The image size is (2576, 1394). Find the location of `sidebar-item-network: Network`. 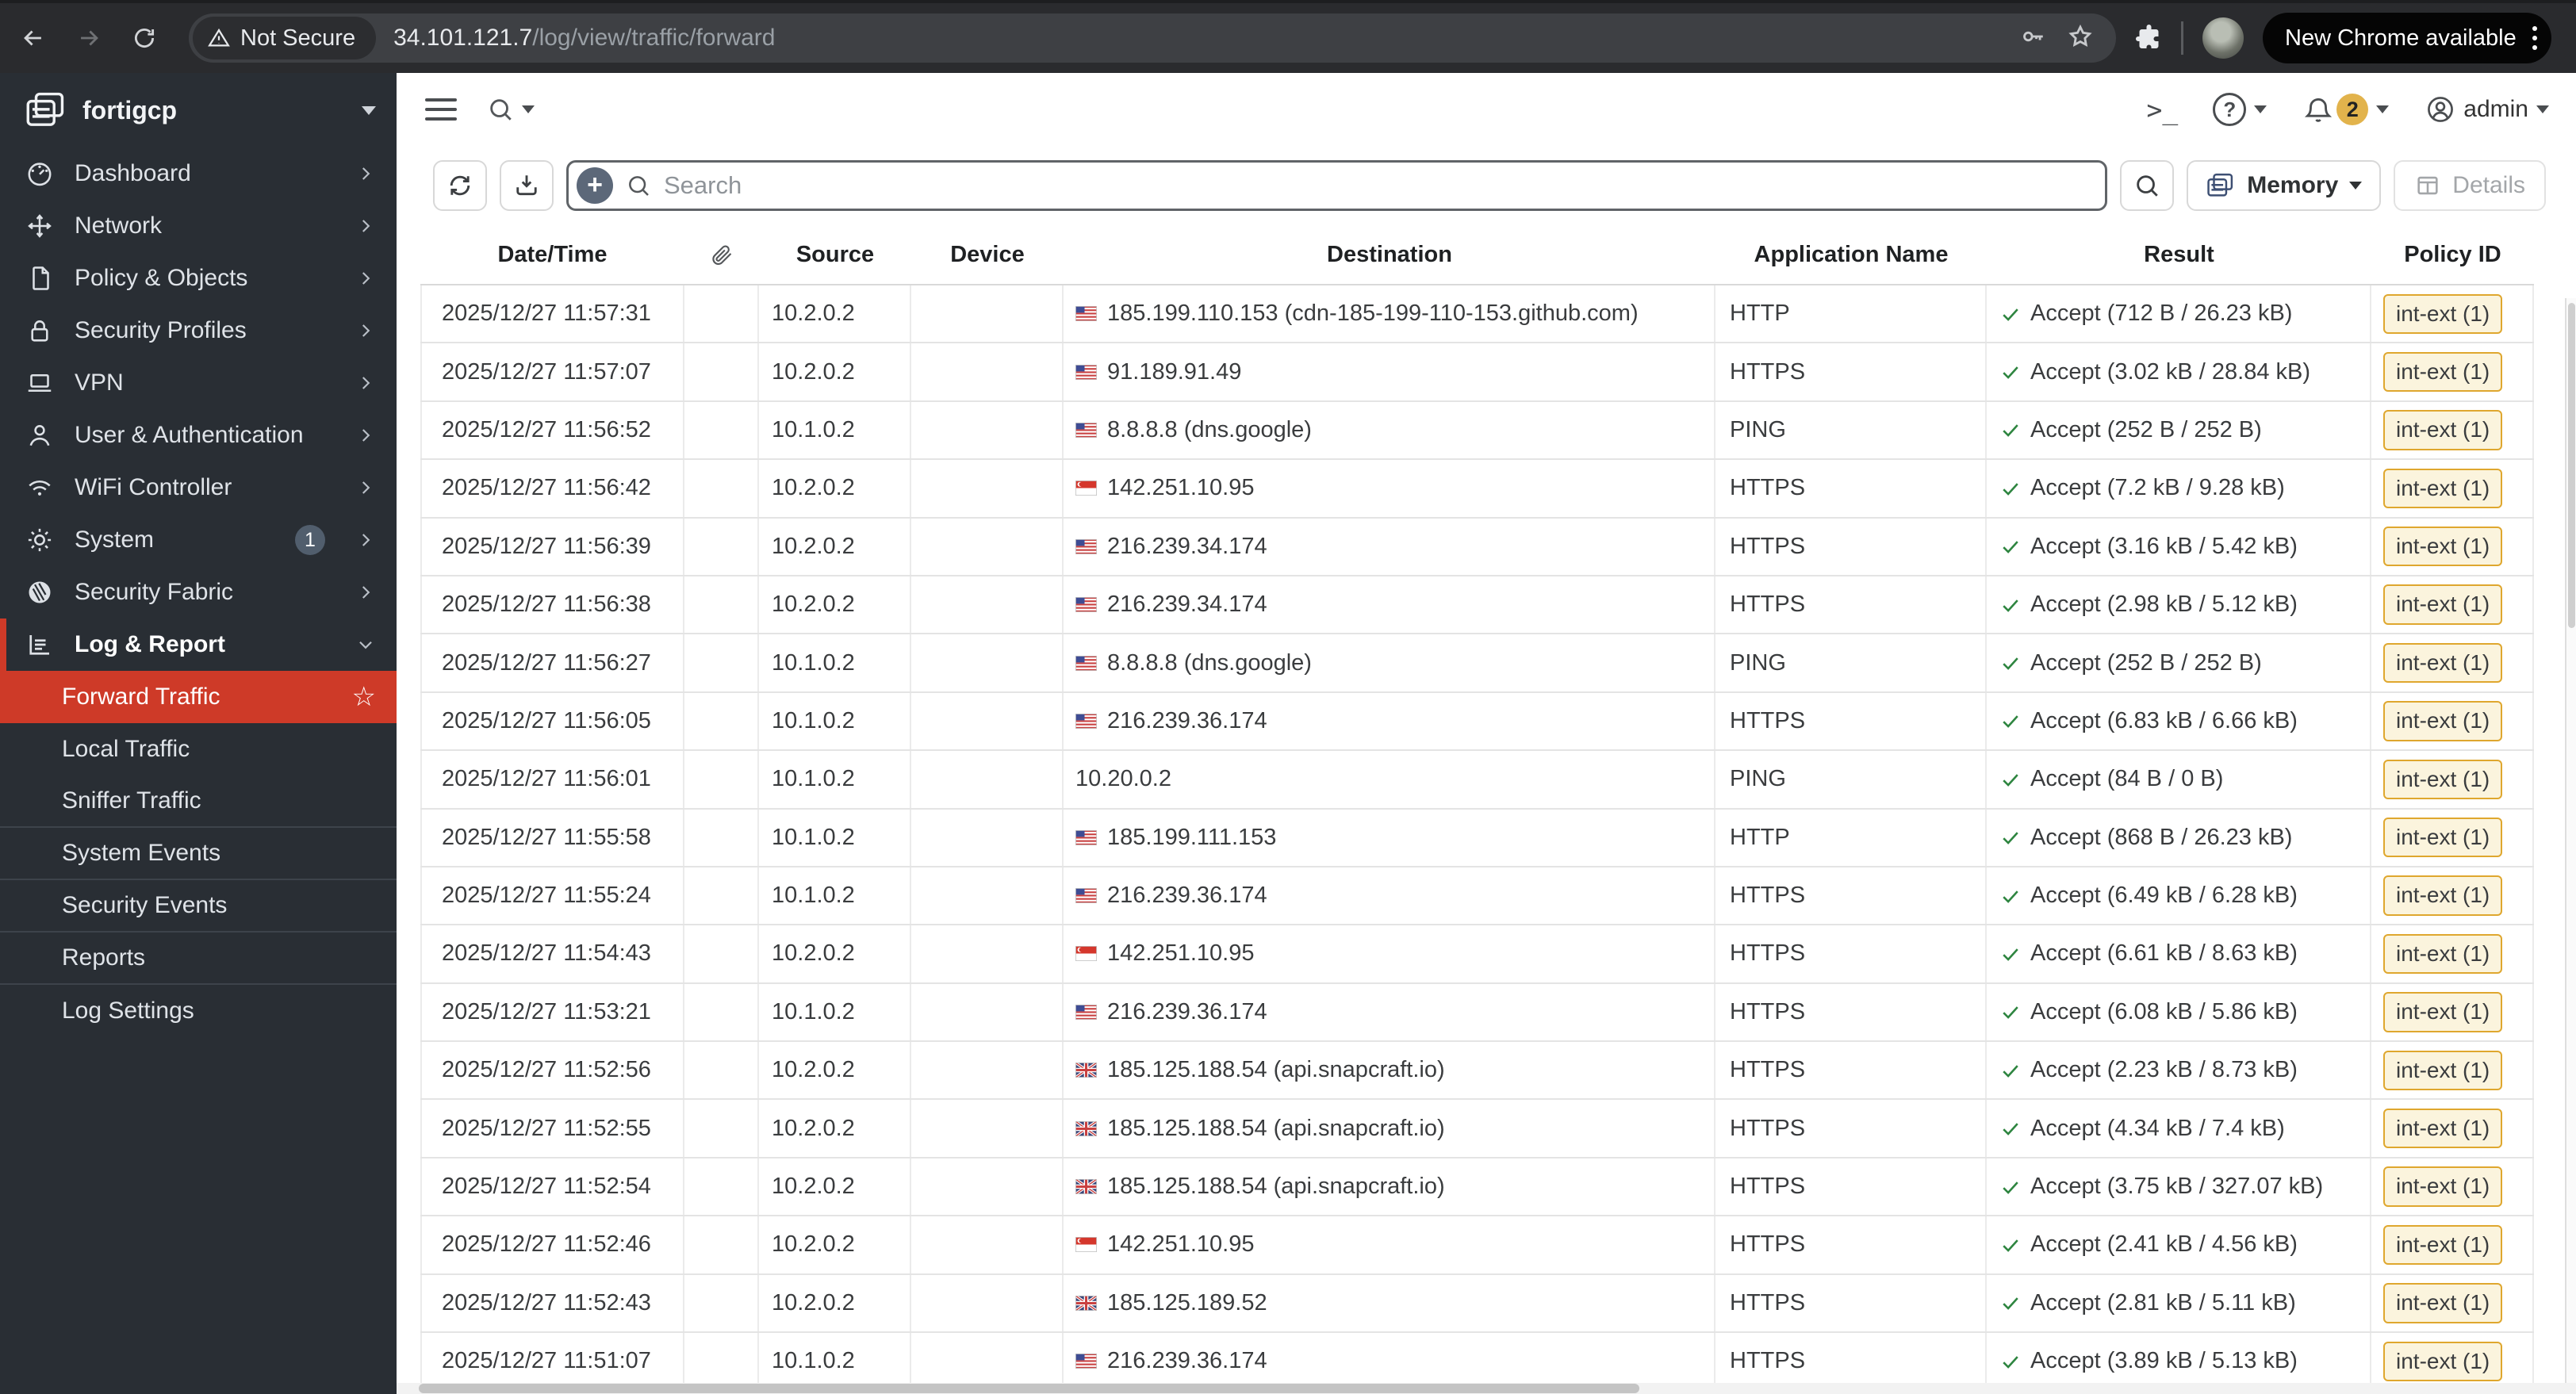

sidebar-item-network: Network is located at coordinates (199, 226).